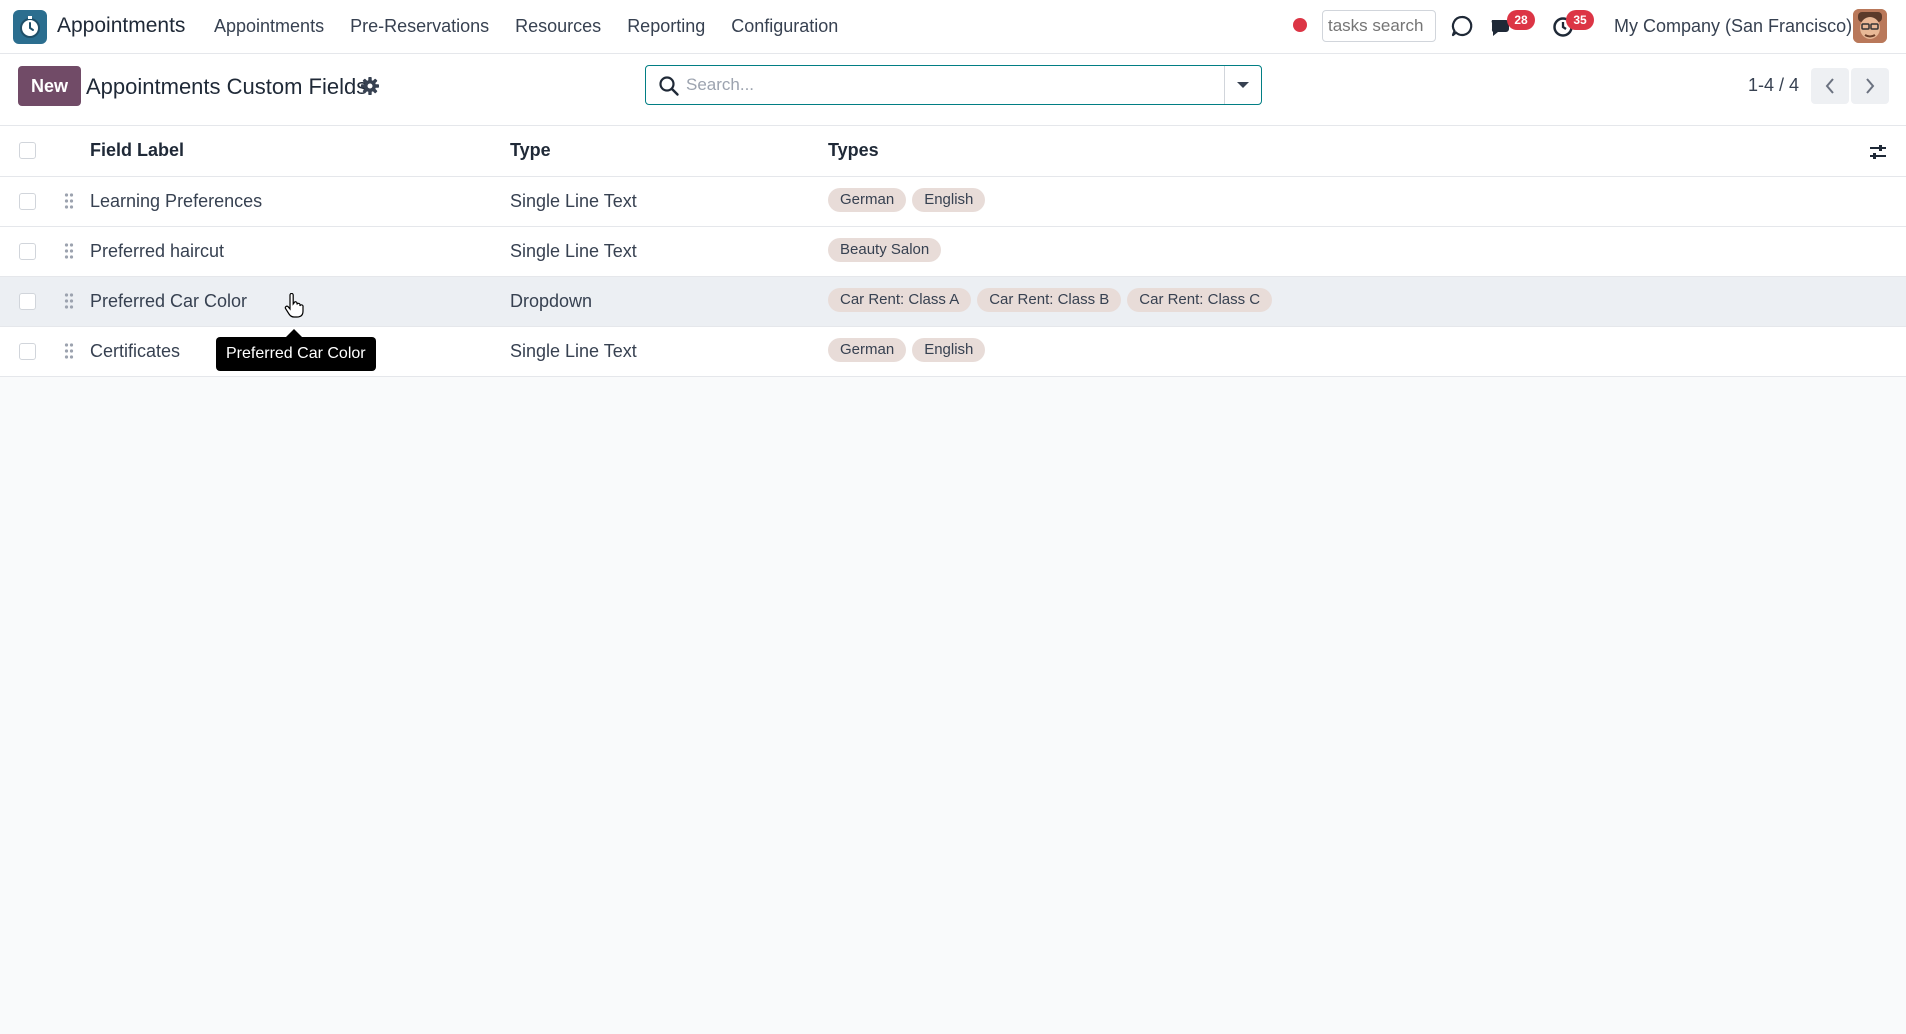  I want to click on pager-next-button, so click(1870, 86).